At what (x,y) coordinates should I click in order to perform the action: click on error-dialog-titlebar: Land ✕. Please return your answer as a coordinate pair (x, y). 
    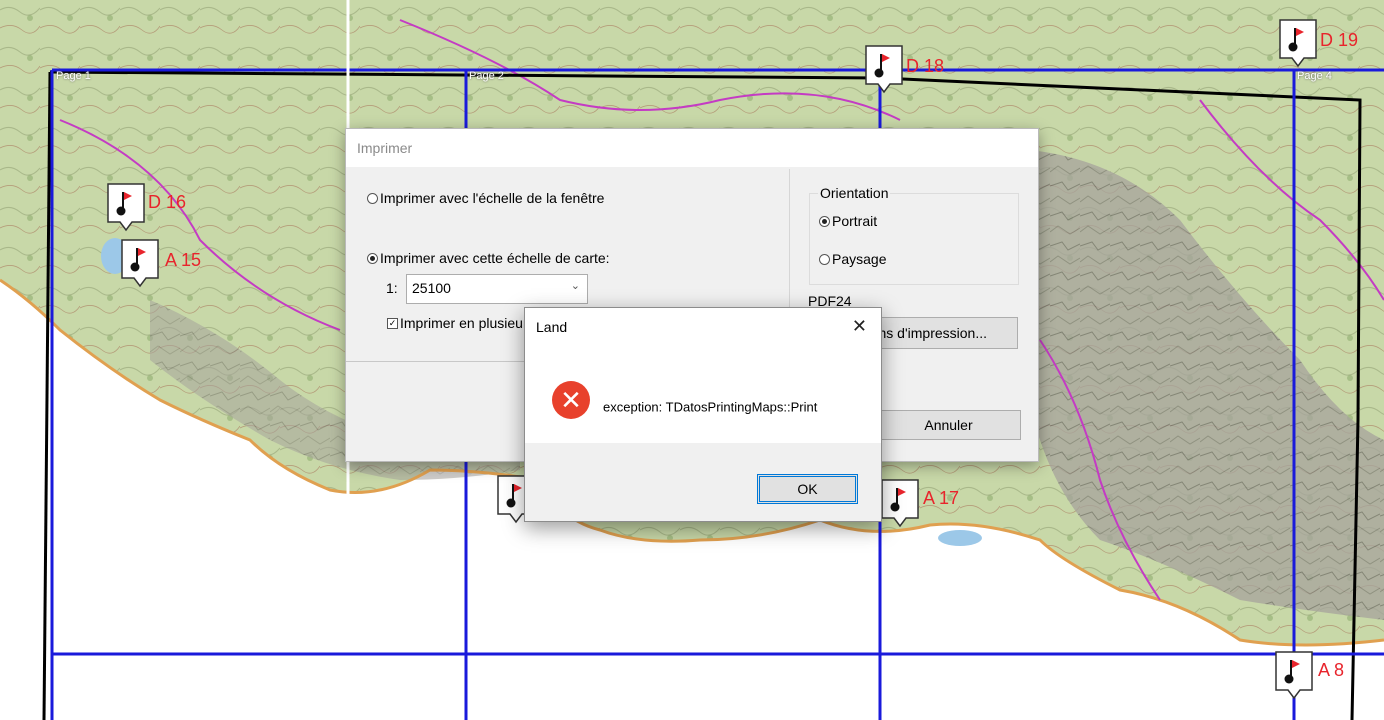
    Looking at the image, I should click on (703, 327).